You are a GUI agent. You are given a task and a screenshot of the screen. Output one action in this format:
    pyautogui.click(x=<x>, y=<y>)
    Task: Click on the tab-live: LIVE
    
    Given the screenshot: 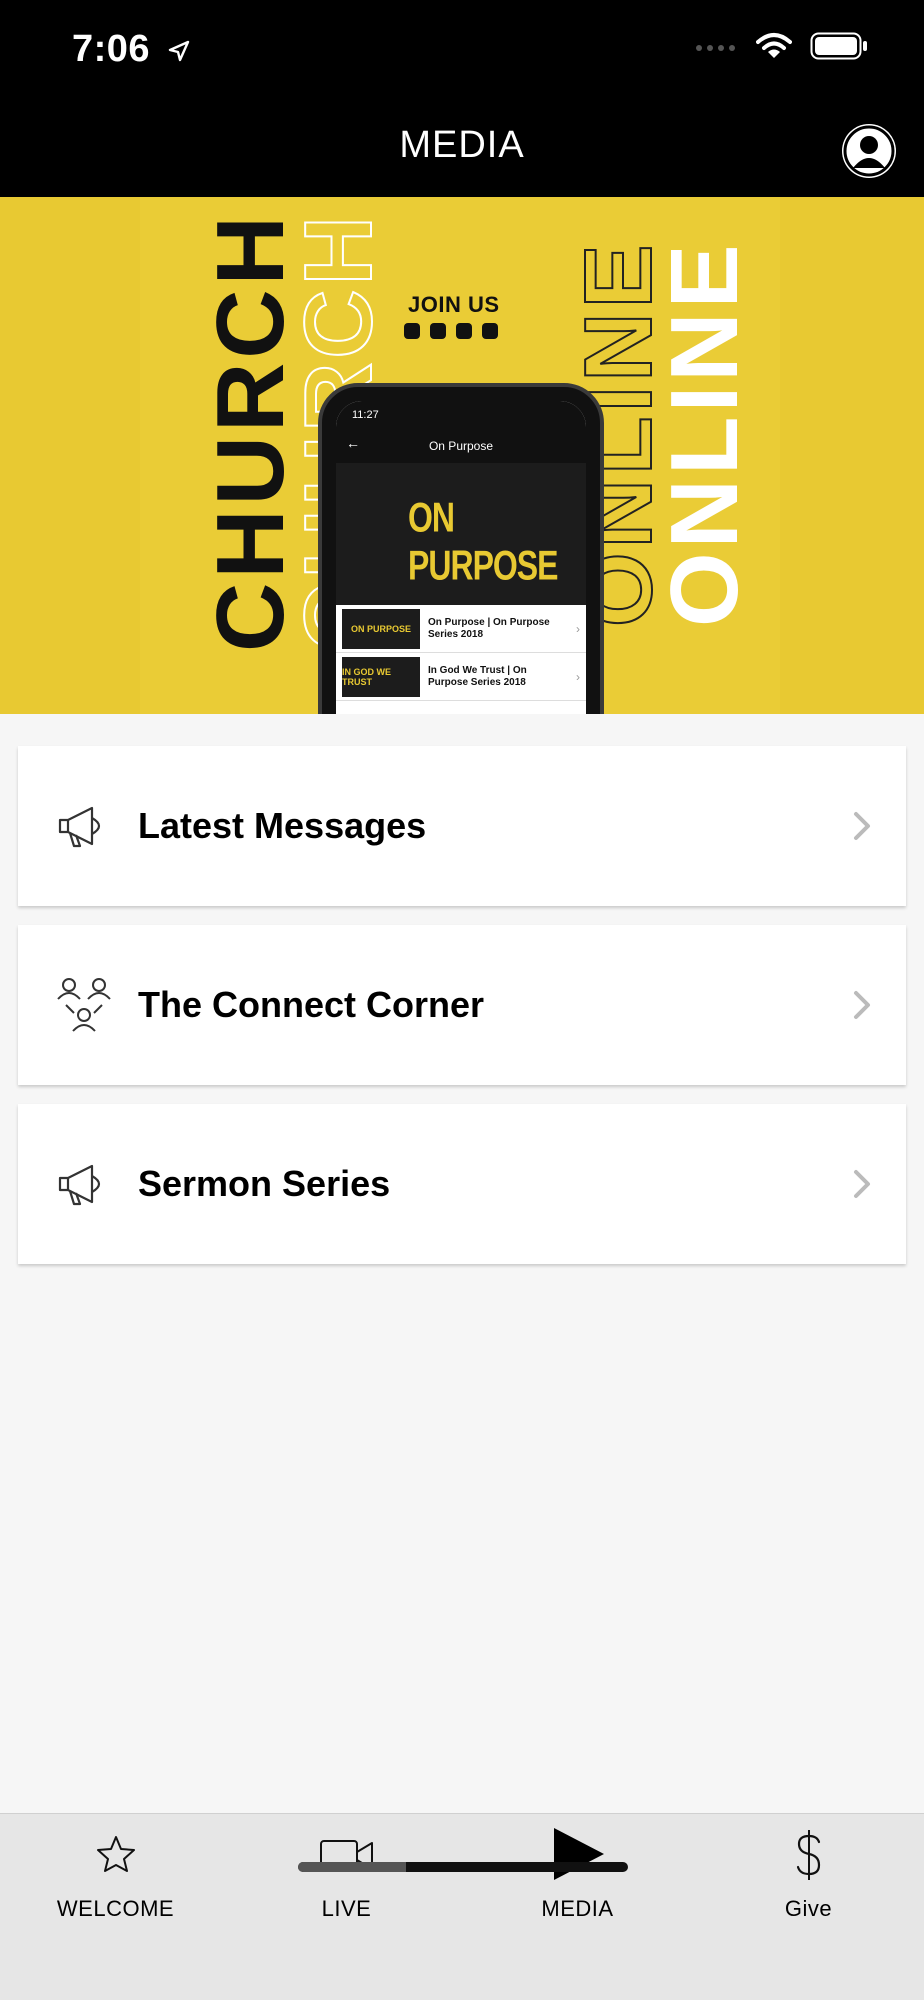 What is the action you would take?
    pyautogui.click(x=346, y=1874)
    